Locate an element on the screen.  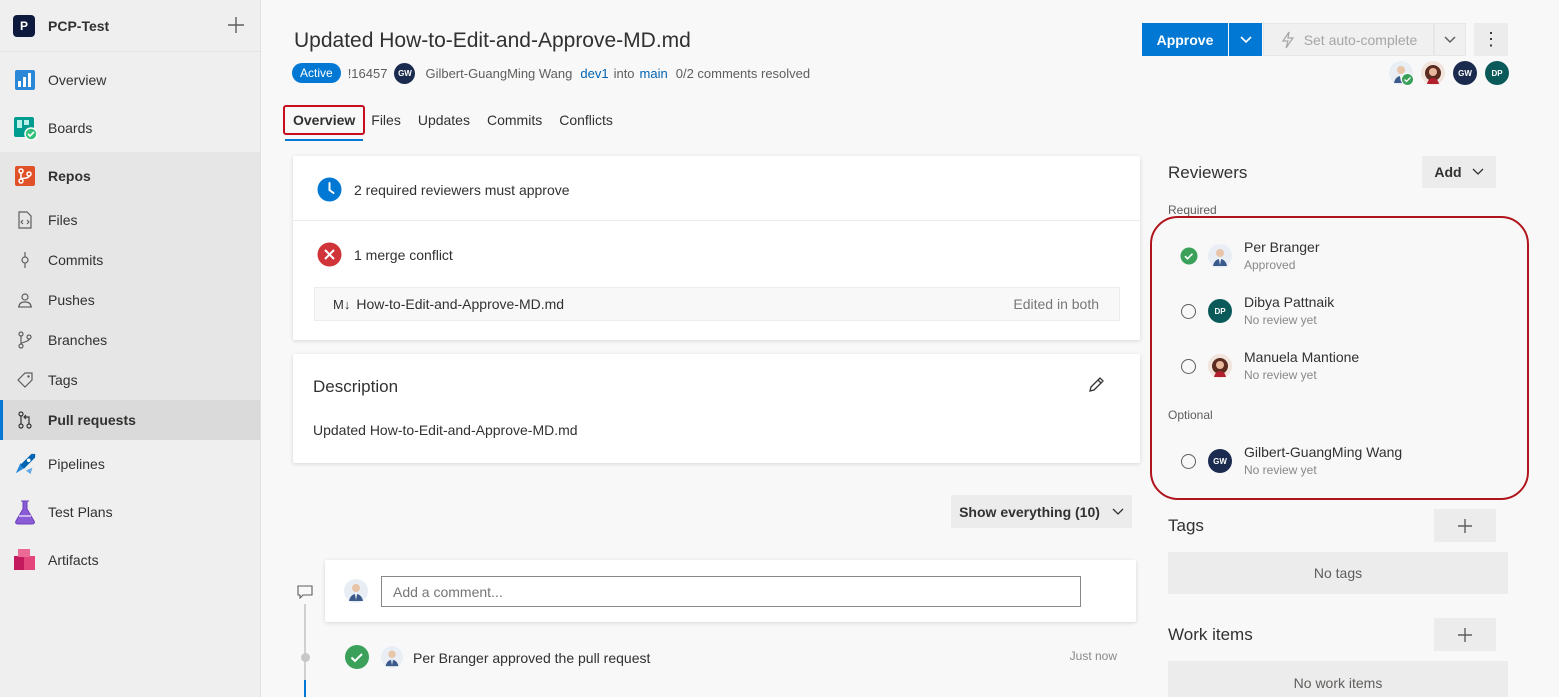
reviewer-avatar-dp: DP is located at coordinates (1497, 73).